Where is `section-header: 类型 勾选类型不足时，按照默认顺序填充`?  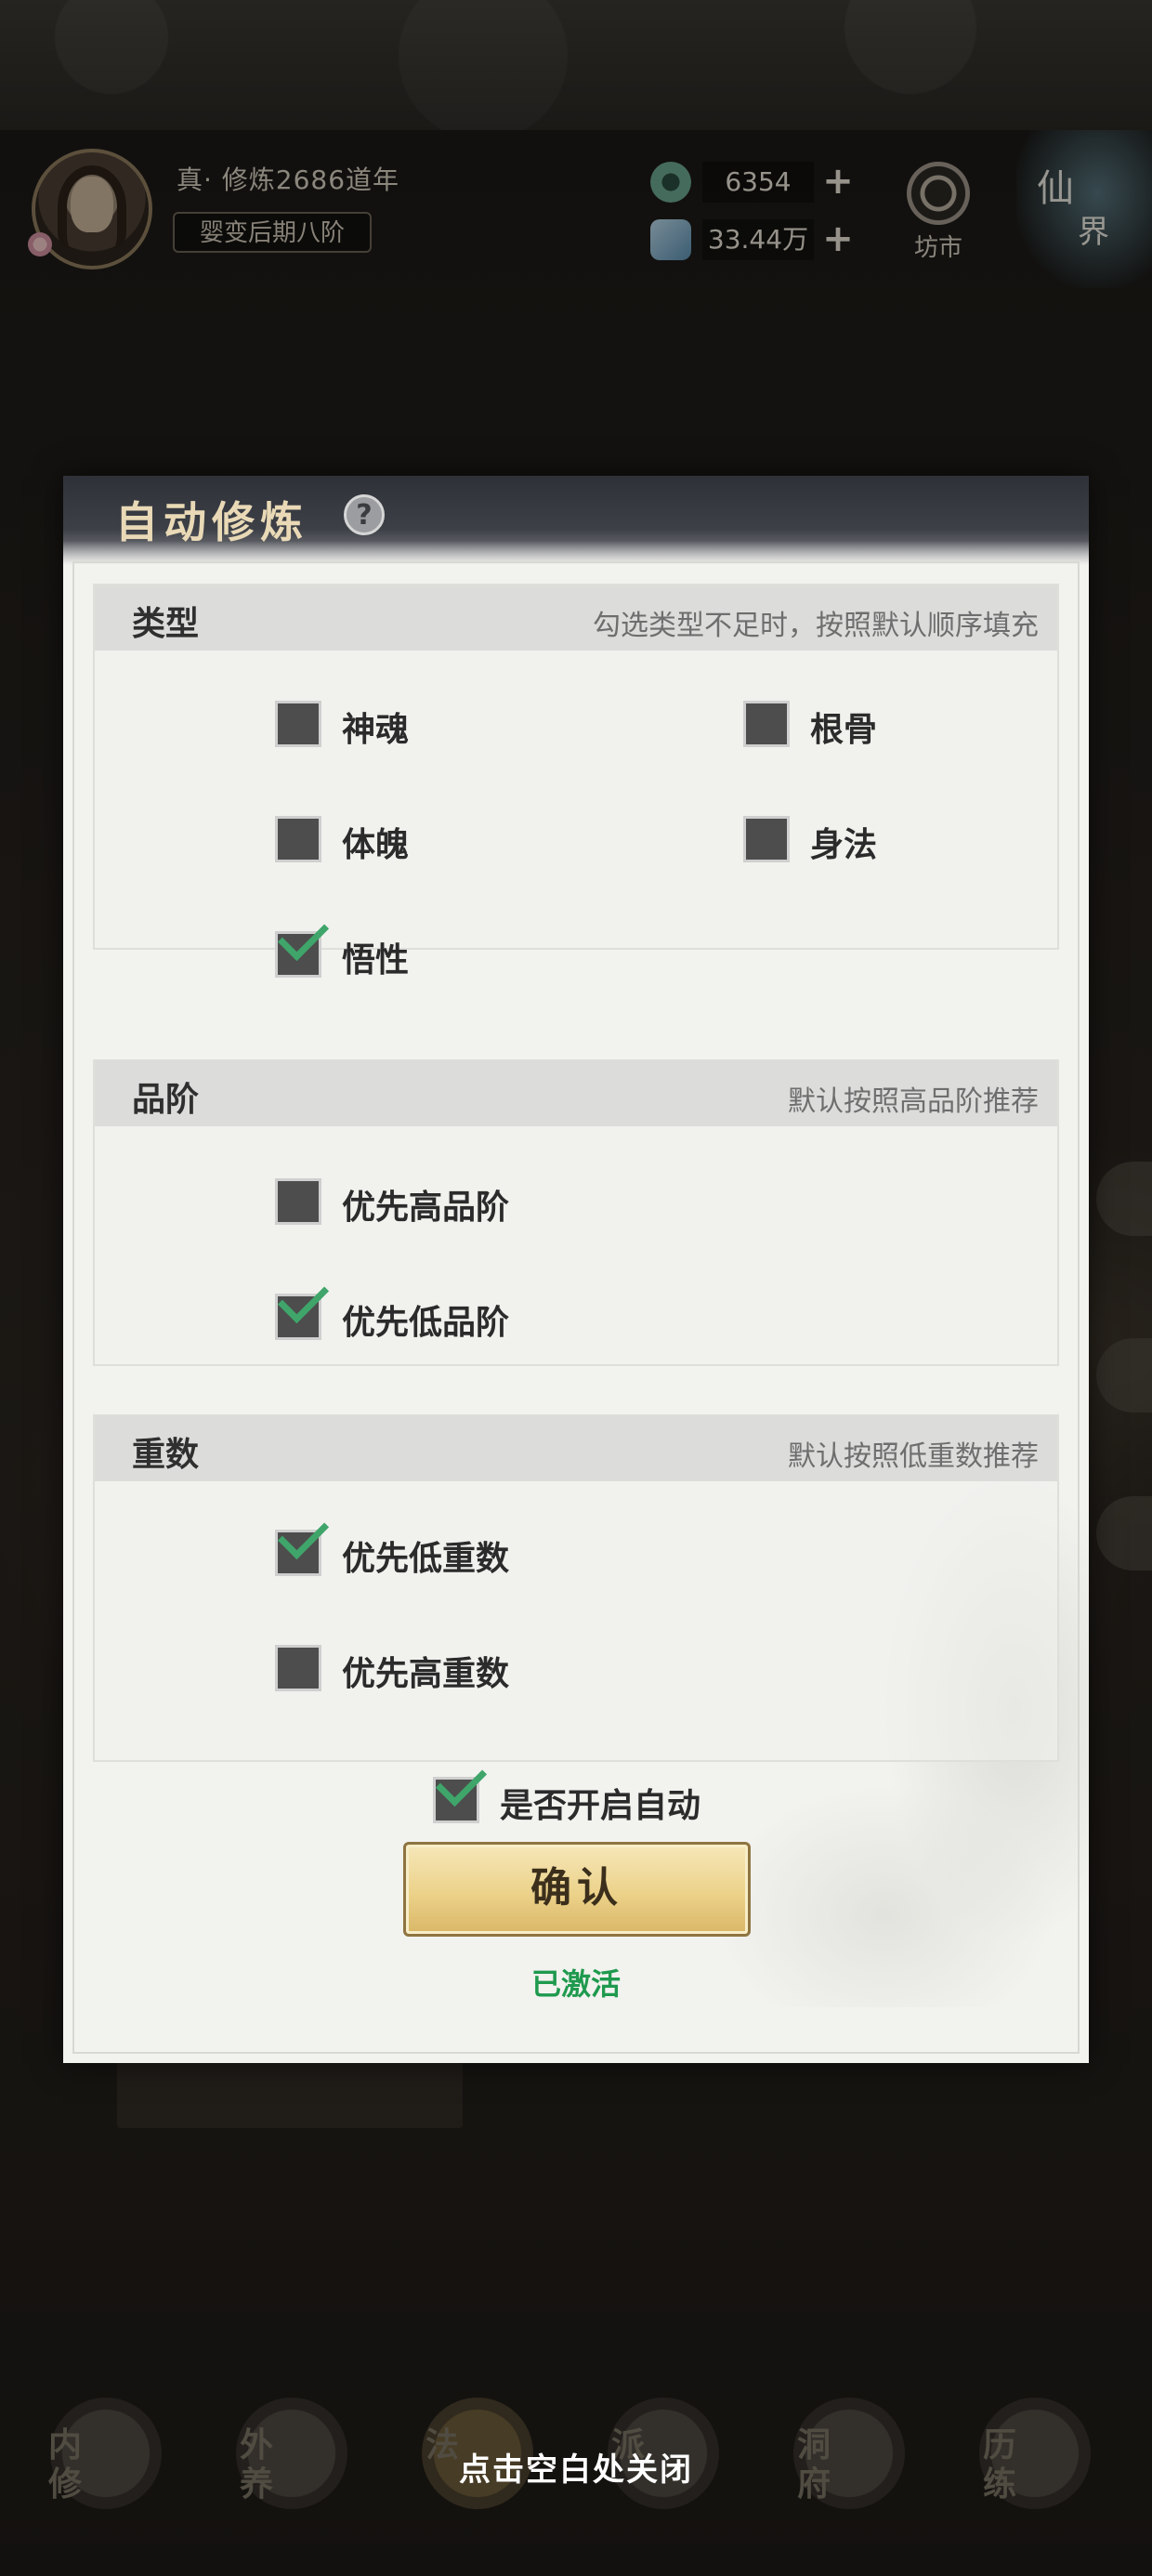
section-header: 类型 勾选类型不足时，按照默认顺序填充 is located at coordinates (576, 618).